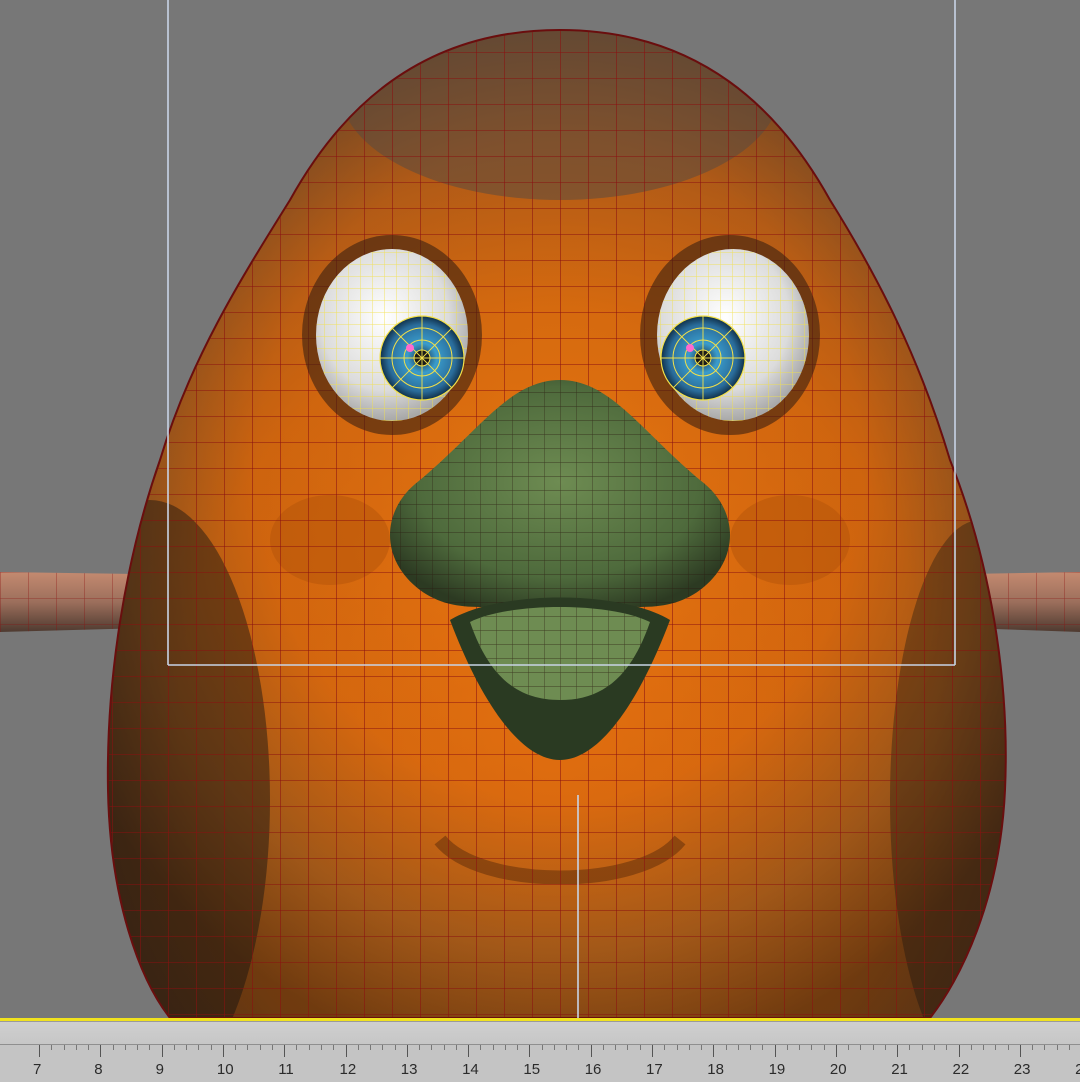  What do you see at coordinates (777, 1069) in the screenshot?
I see `ruler-label: 19` at bounding box center [777, 1069].